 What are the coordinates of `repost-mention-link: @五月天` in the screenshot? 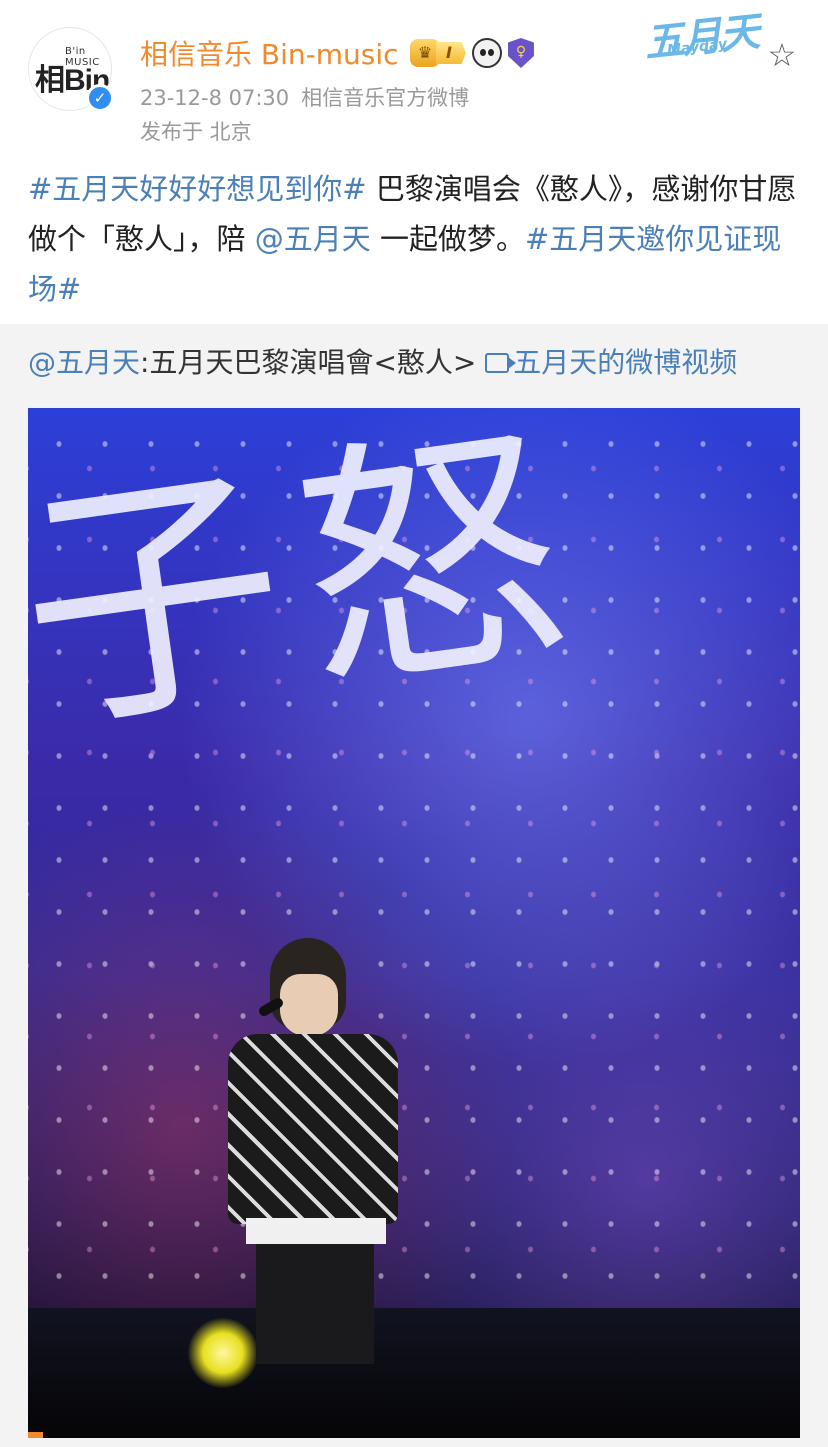 It's located at (84, 362).